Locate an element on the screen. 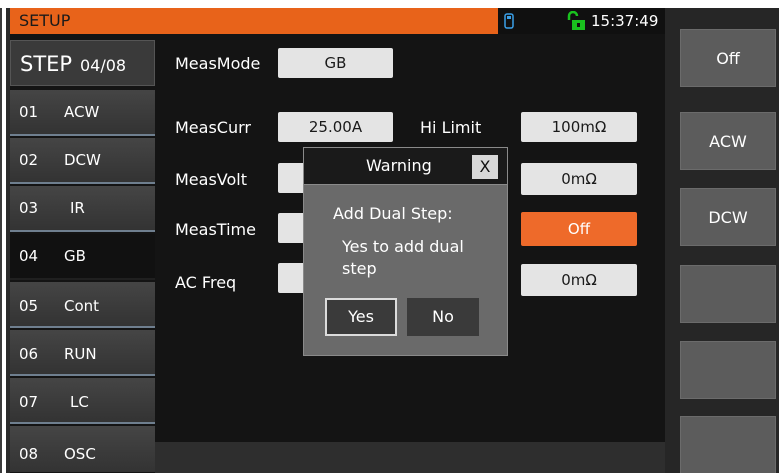 The width and height of the screenshot is (779, 473). step-item-run: 06 RUN is located at coordinates (82, 353).